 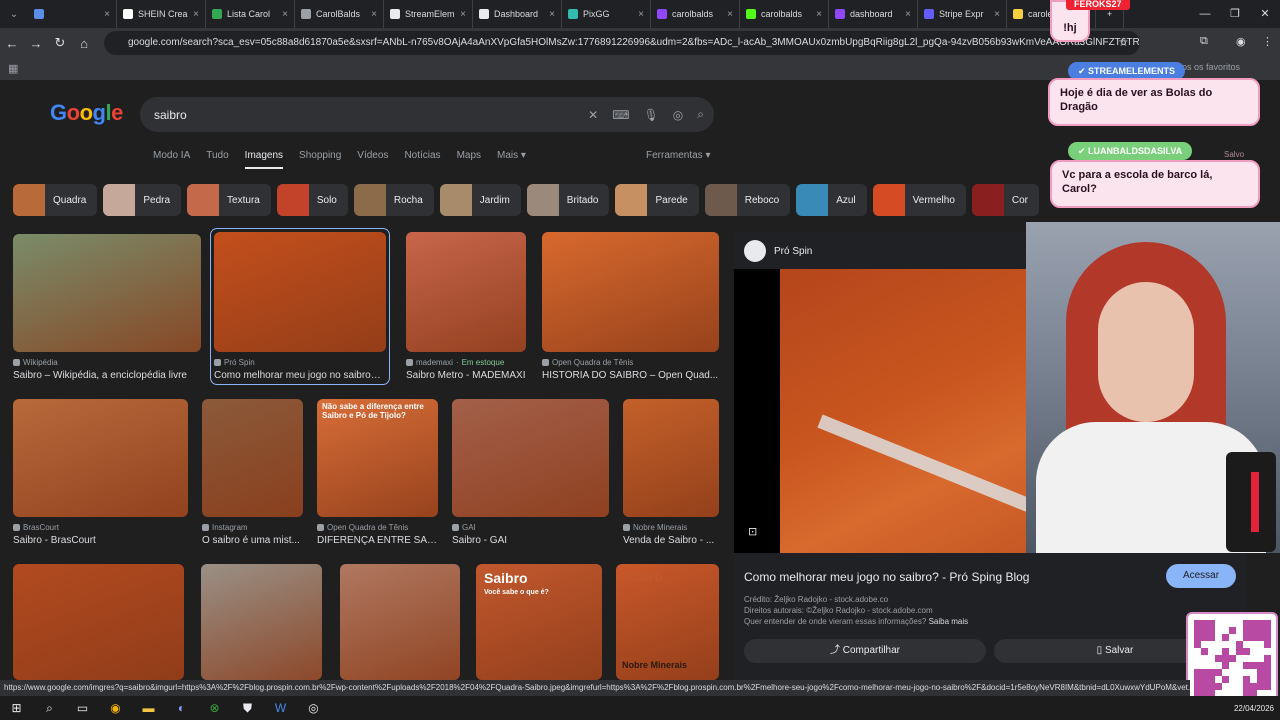 What do you see at coordinates (962, 14) in the screenshot?
I see `browser-tab: Stripe Expr ×` at bounding box center [962, 14].